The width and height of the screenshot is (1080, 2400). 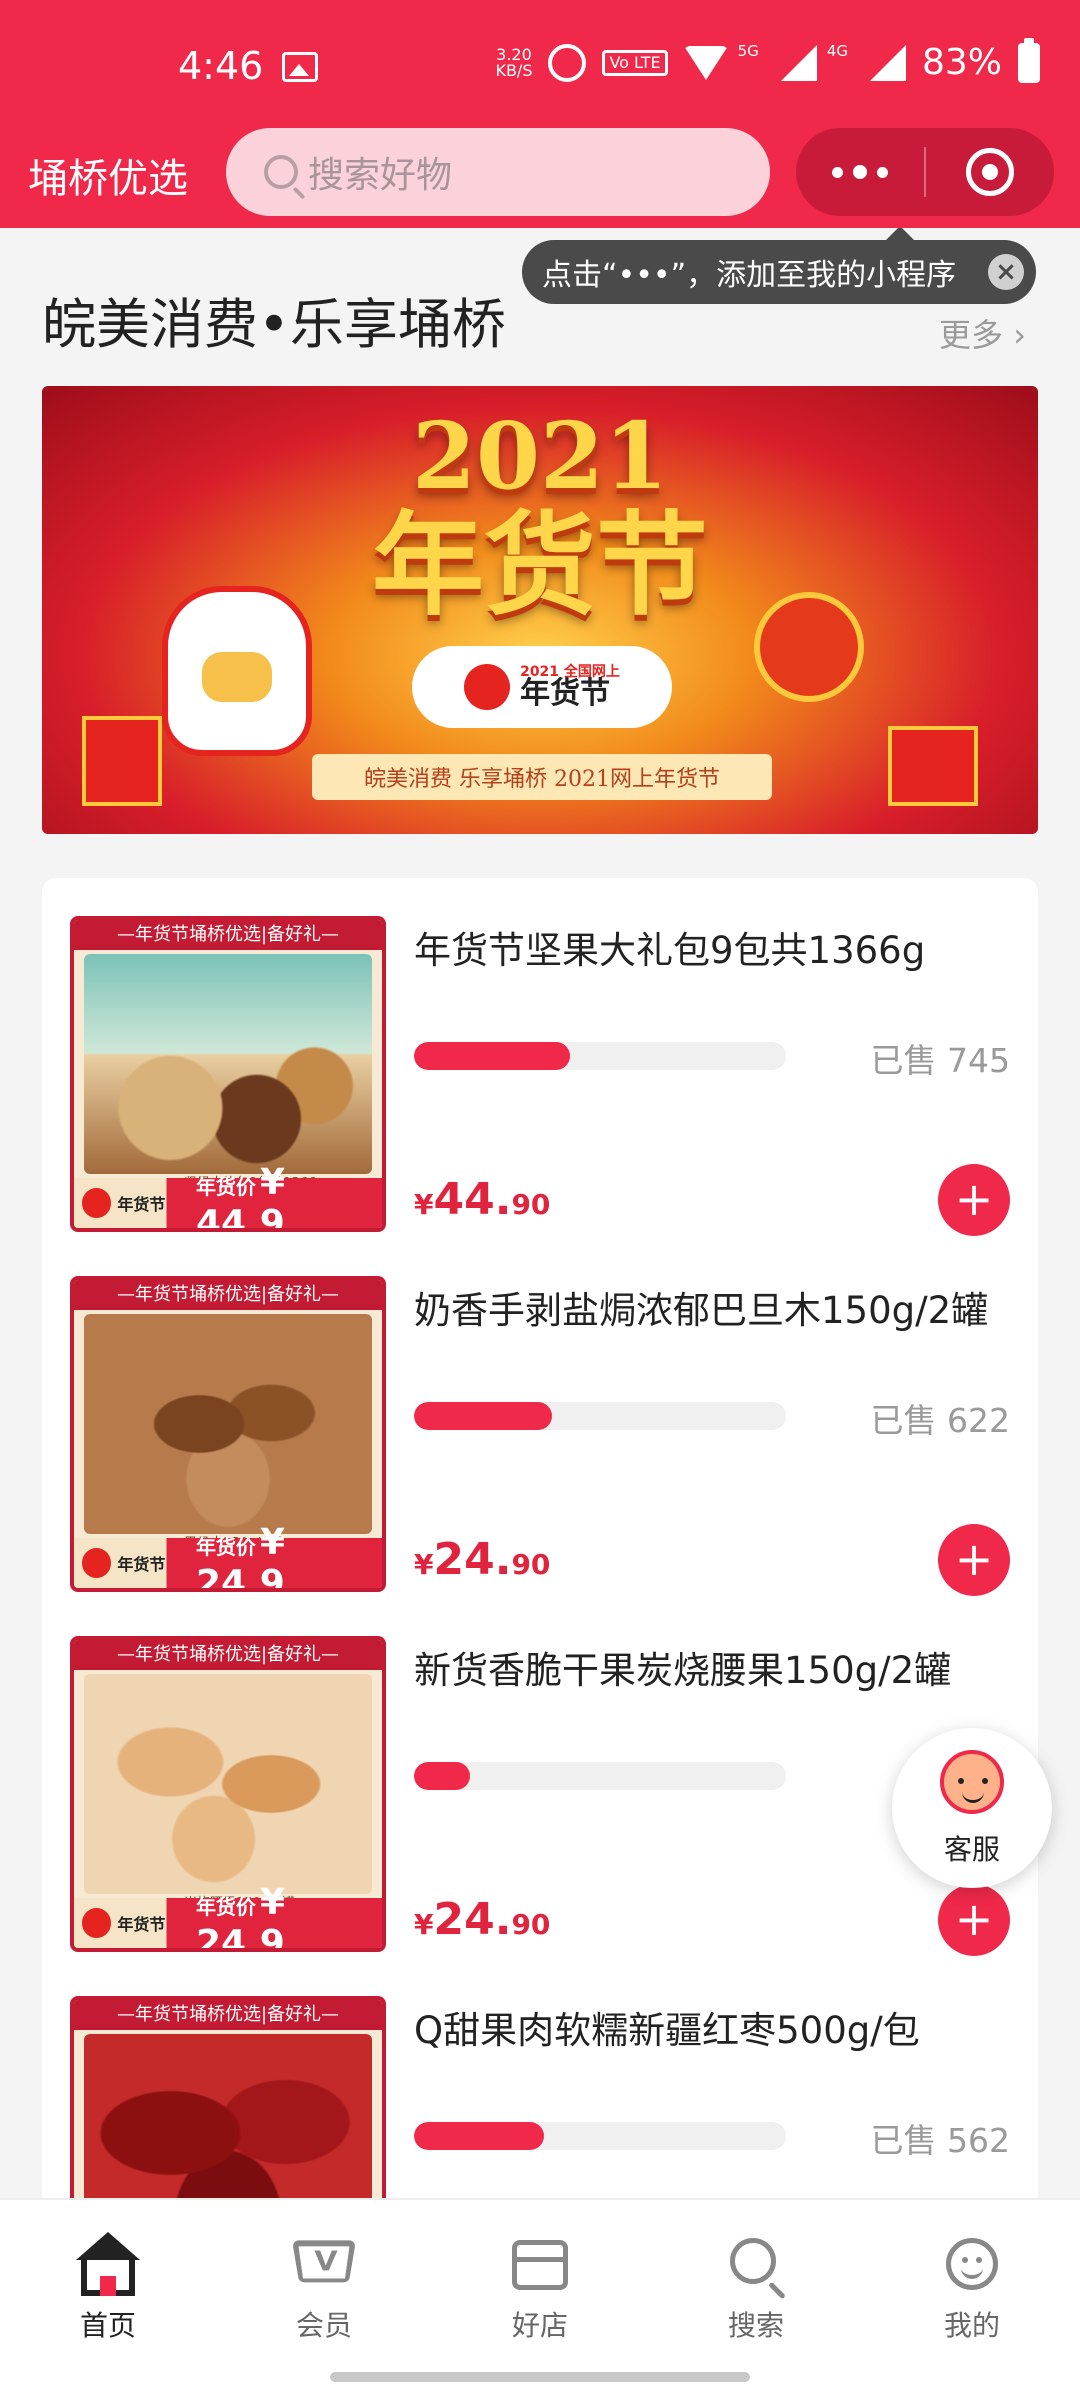 I want to click on product-name: Q甜果肉软糯新疆红枣500g/包, so click(x=714, y=2027).